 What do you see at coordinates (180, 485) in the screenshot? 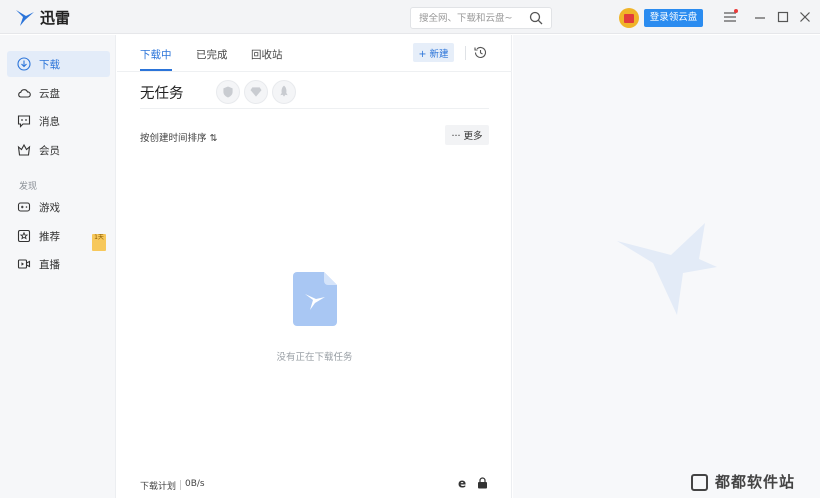
I see `footer-divider` at bounding box center [180, 485].